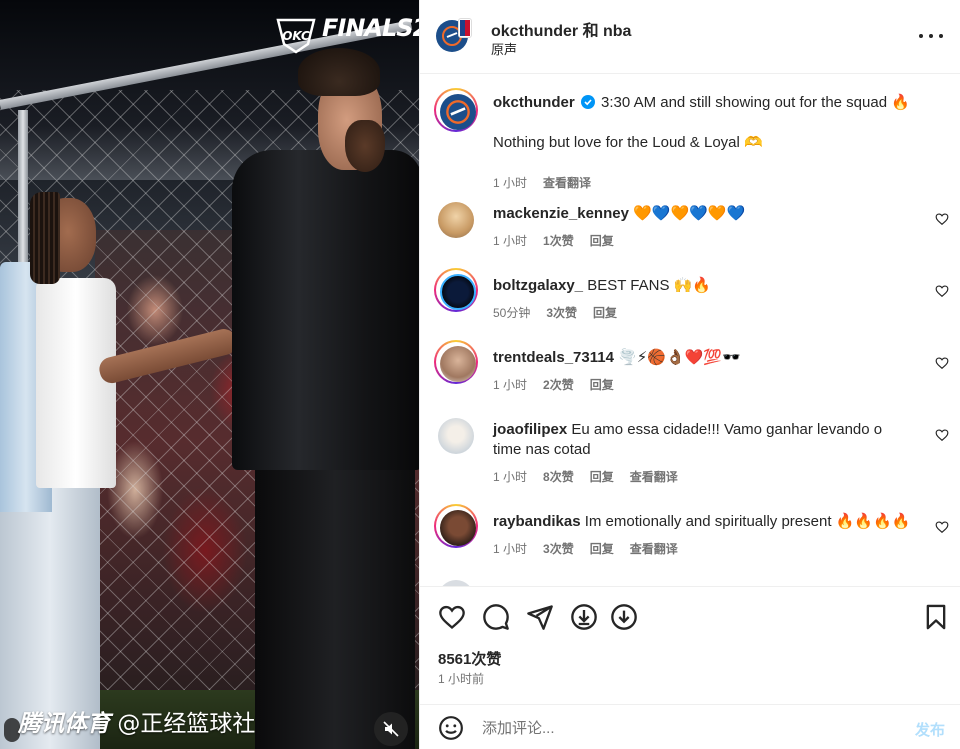 The height and width of the screenshot is (749, 960). What do you see at coordinates (335, 599) in the screenshot?
I see `player-right-pants` at bounding box center [335, 599].